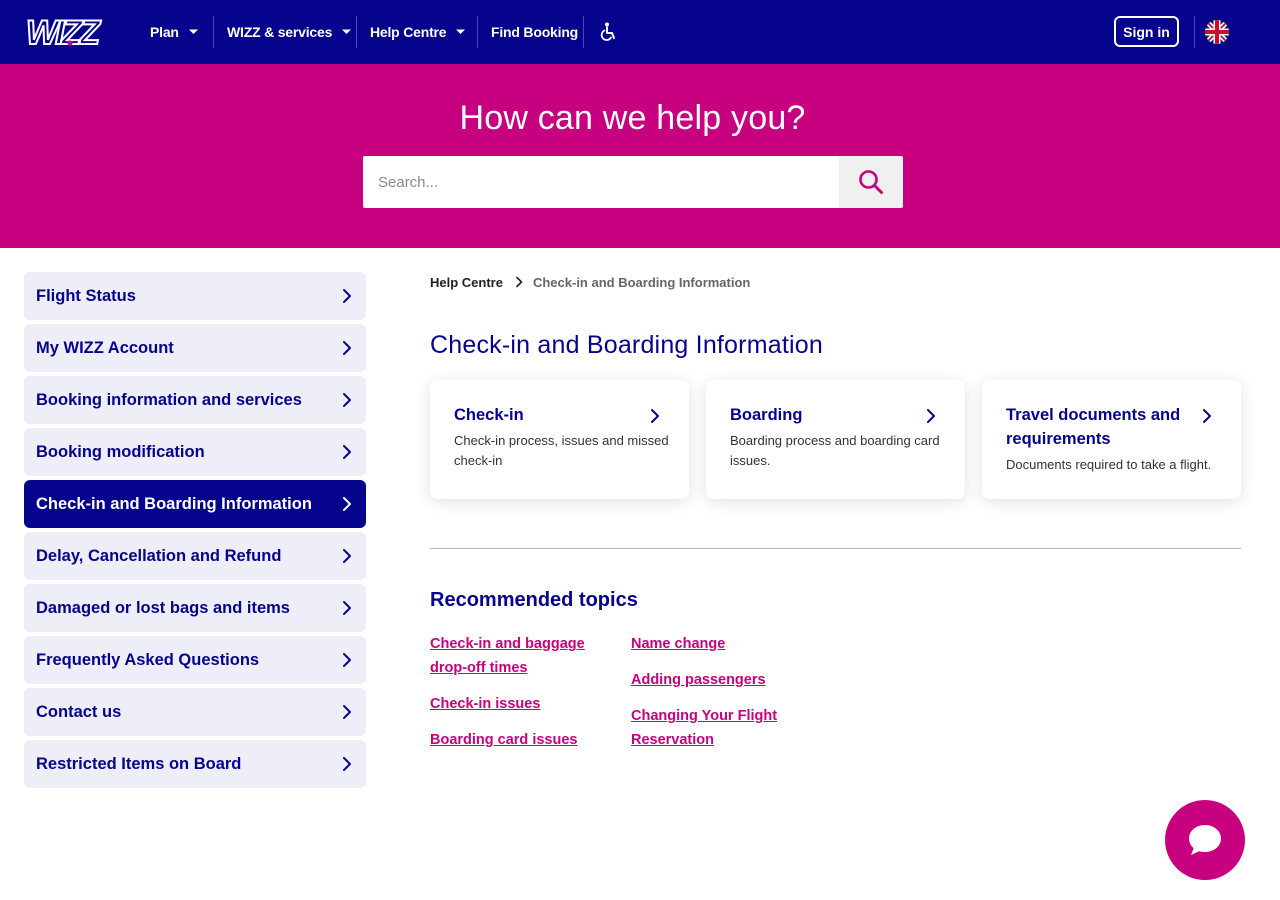  I want to click on sidebar-item-booking-information: Booking information and services, so click(195, 400).